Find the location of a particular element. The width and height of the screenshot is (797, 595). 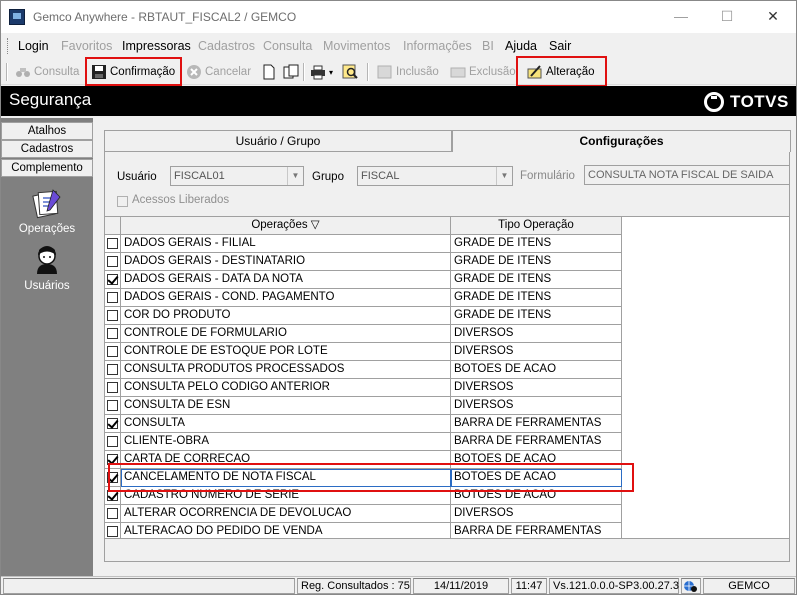

table-row: CARTA DE CORRECAO BOTOES DE ACAO is located at coordinates (367, 460).